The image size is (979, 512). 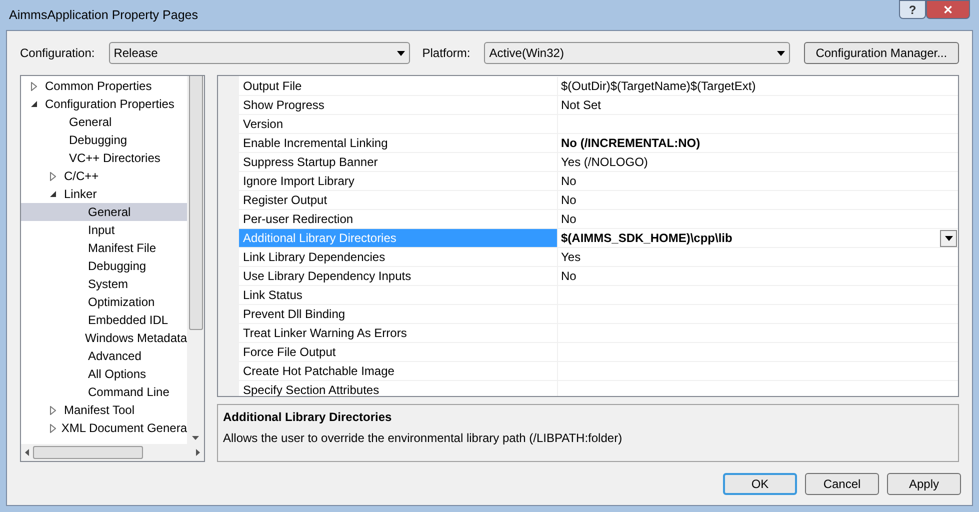 What do you see at coordinates (630, 143) in the screenshot?
I see `property-value: No (/INCREMENTAL:NO)` at bounding box center [630, 143].